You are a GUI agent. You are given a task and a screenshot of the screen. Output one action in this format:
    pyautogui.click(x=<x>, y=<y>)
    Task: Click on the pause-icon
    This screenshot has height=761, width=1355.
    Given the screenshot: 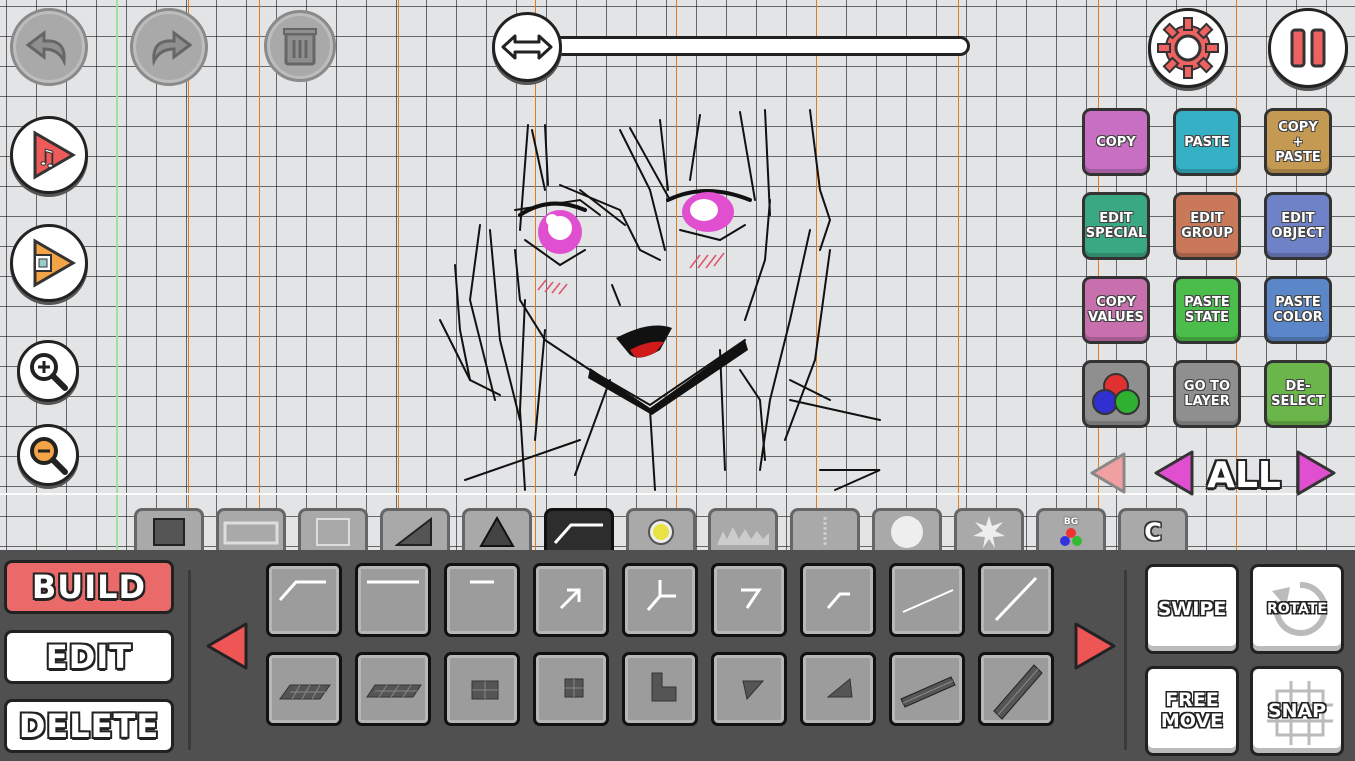 What is the action you would take?
    pyautogui.click(x=1308, y=48)
    